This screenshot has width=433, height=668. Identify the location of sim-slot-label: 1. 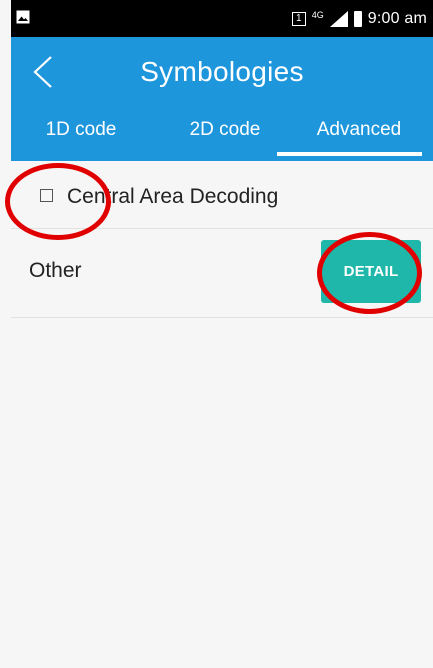
(298, 18).